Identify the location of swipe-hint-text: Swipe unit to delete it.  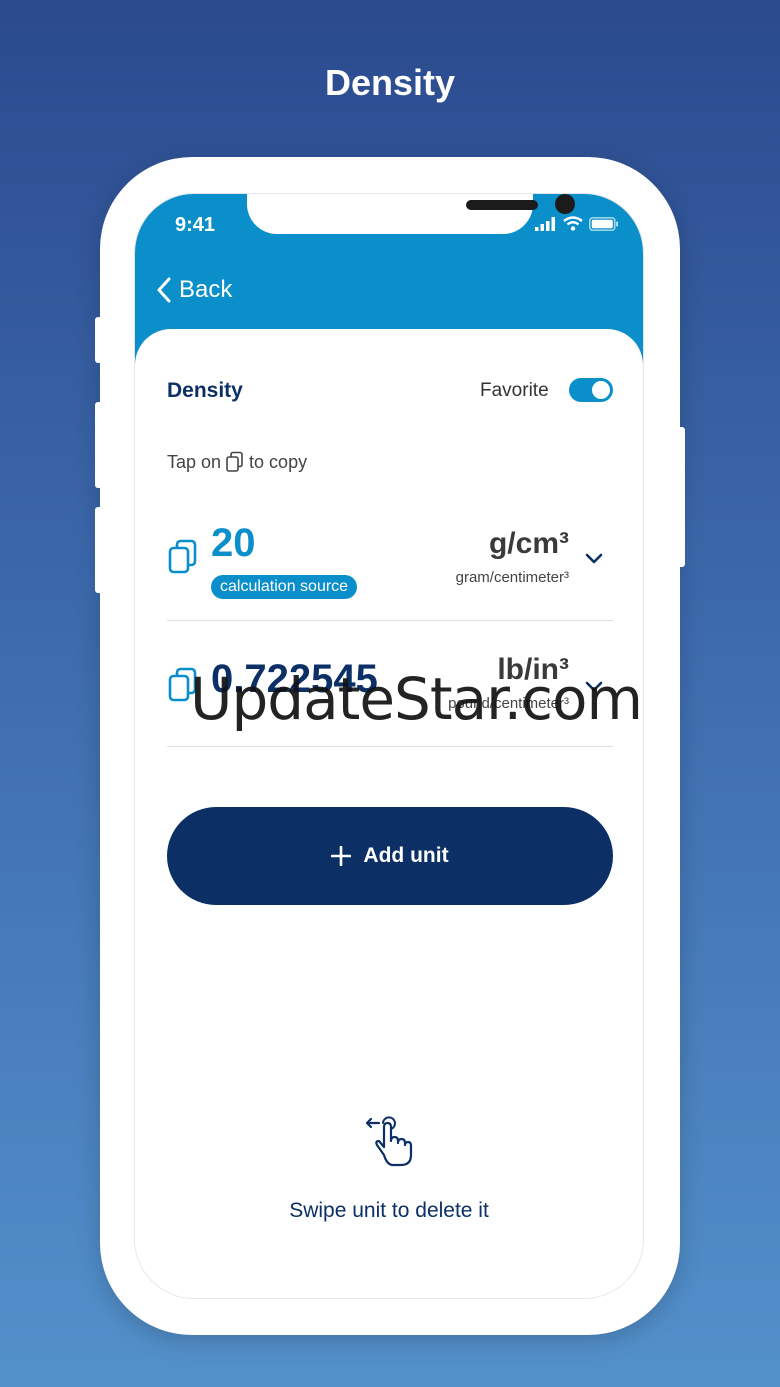
(389, 1210).